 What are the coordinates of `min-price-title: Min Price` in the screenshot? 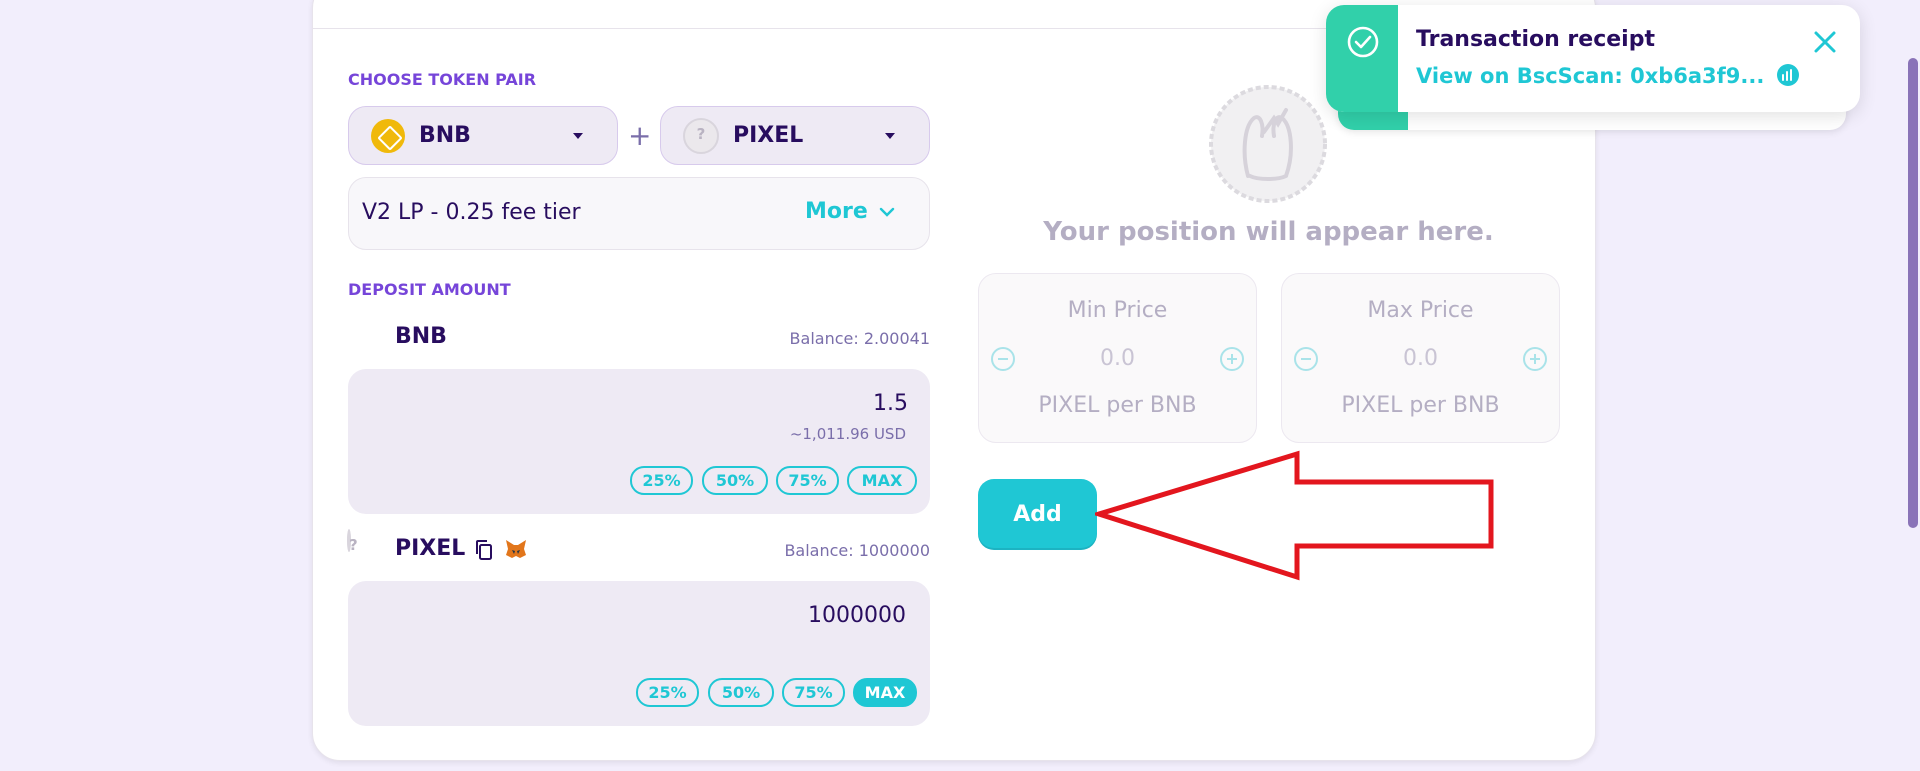 It's located at (1117, 310).